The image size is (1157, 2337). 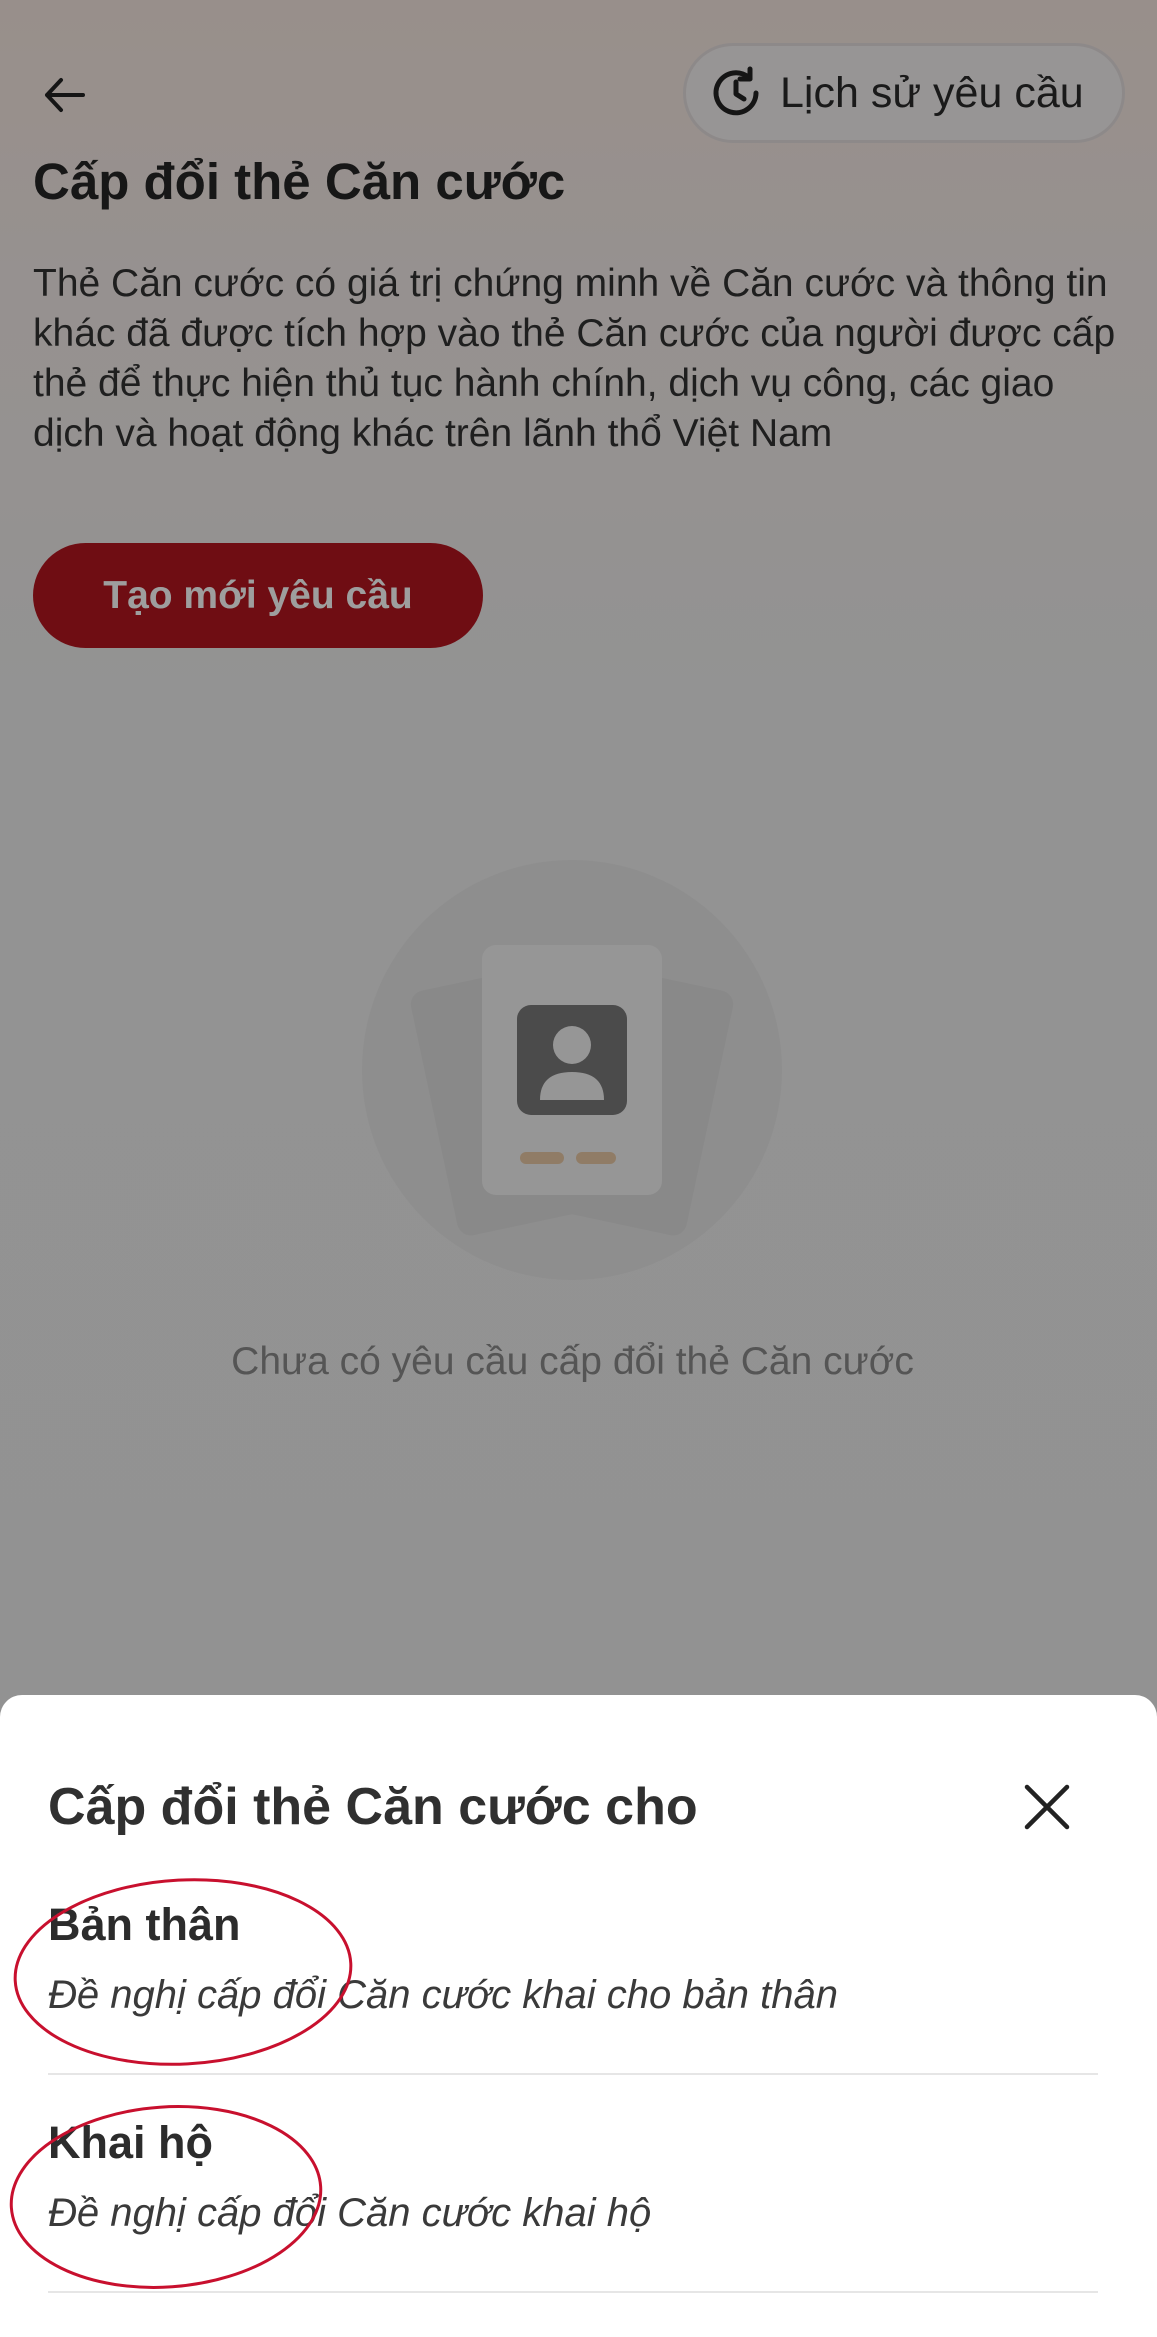 I want to click on close-icon, so click(x=1047, y=1807).